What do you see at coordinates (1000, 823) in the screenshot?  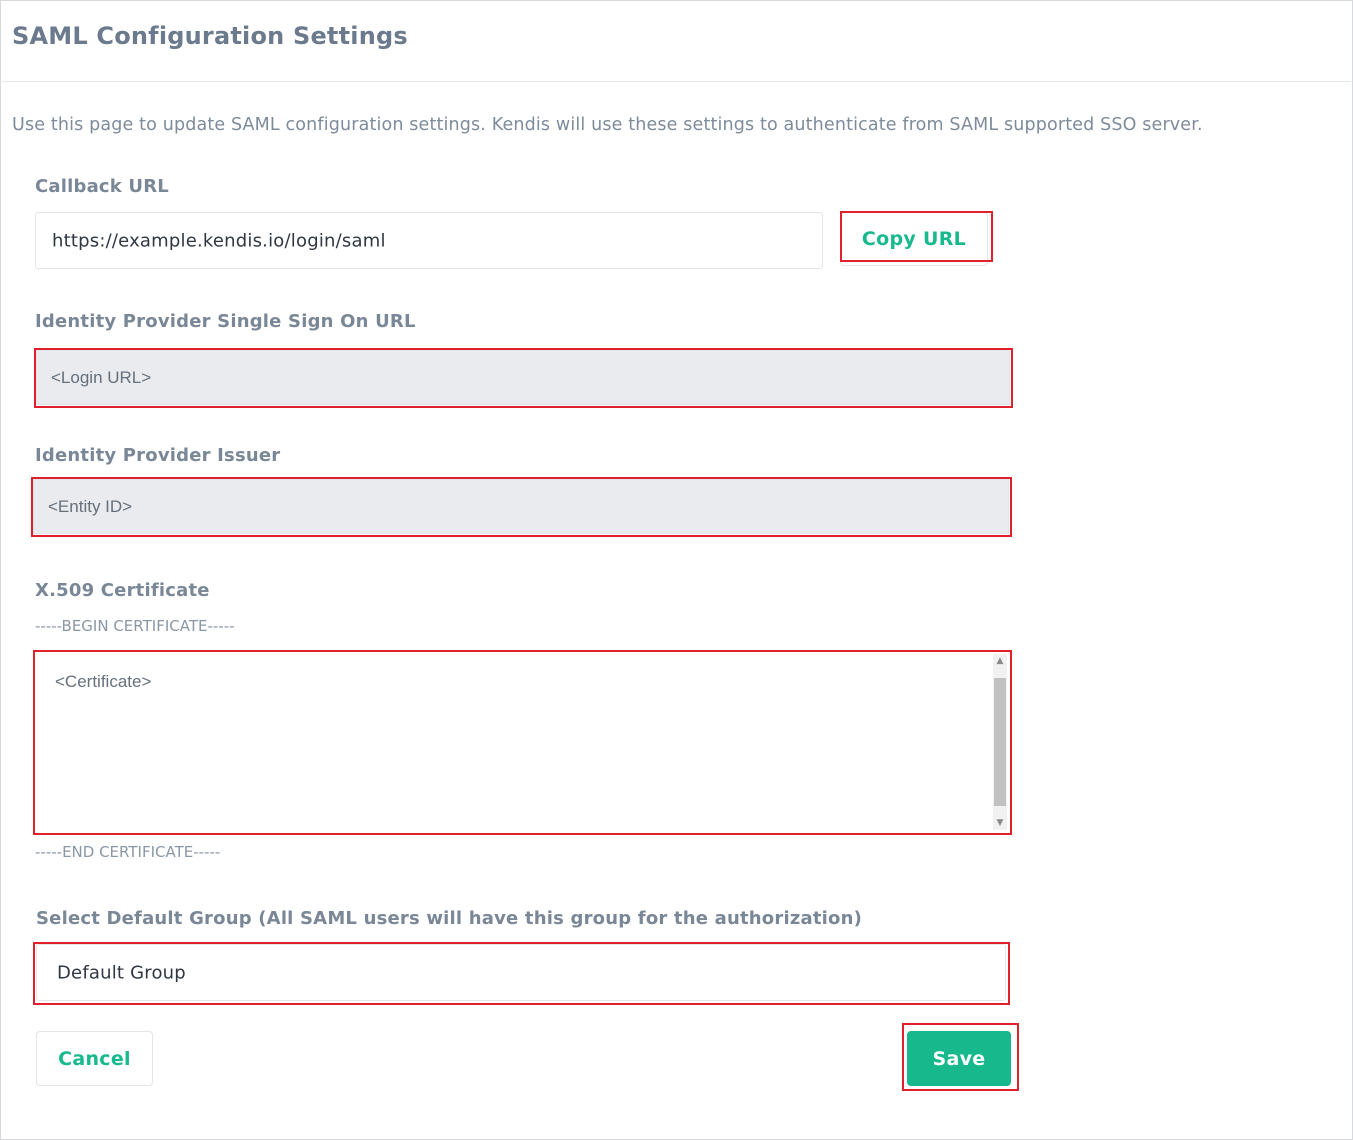 I see `scroll-down-arrow-icon: ▼` at bounding box center [1000, 823].